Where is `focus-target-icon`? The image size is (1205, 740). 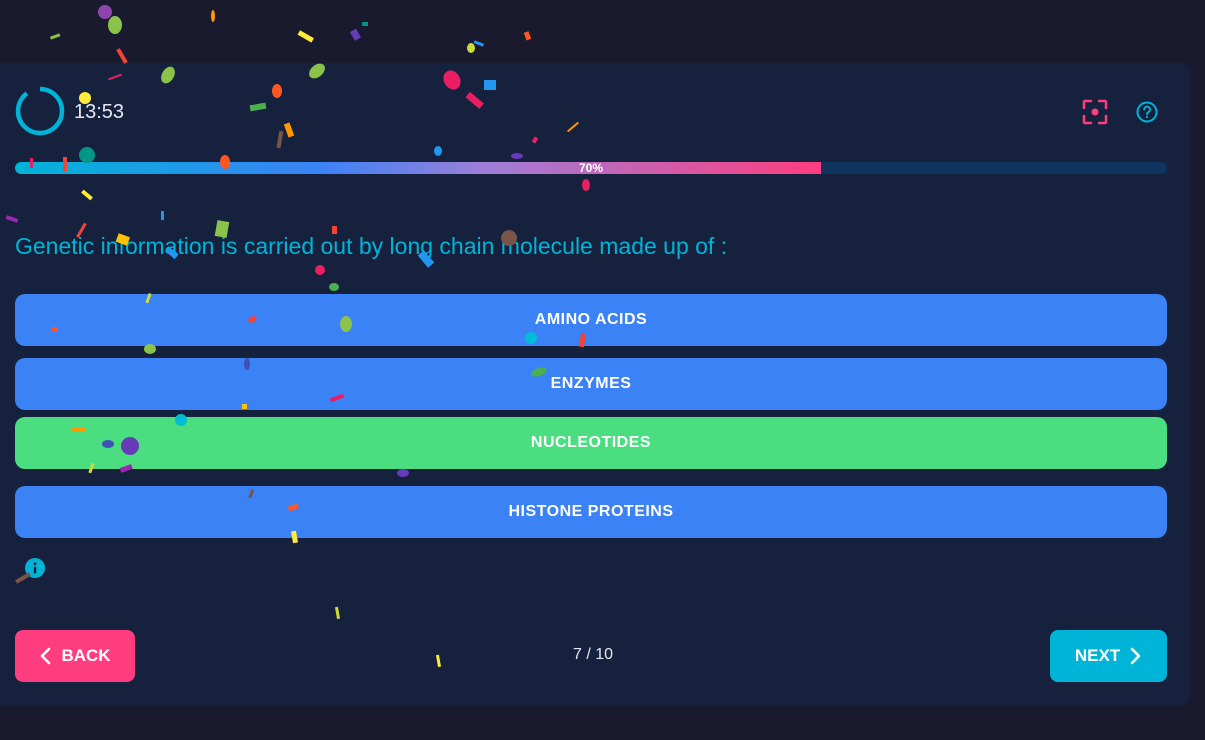
focus-target-icon is located at coordinates (1095, 112).